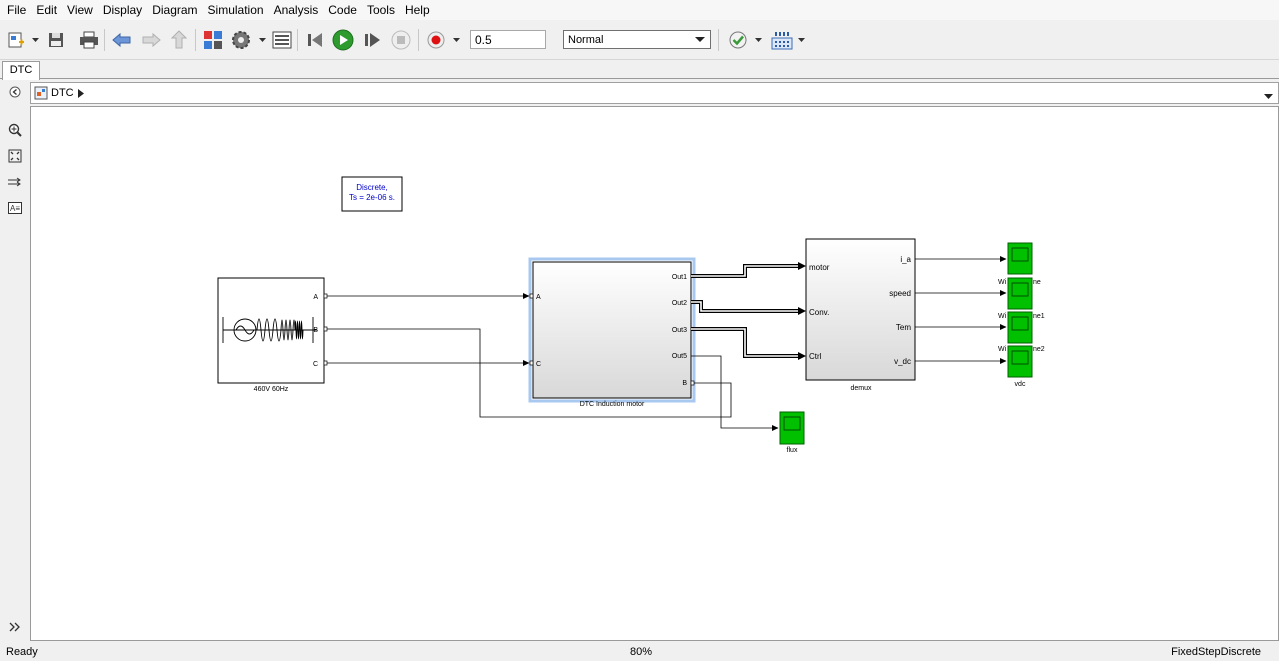 Image resolution: width=1279 pixels, height=661 pixels. What do you see at coordinates (213, 40) in the screenshot?
I see `library-browser-icon` at bounding box center [213, 40].